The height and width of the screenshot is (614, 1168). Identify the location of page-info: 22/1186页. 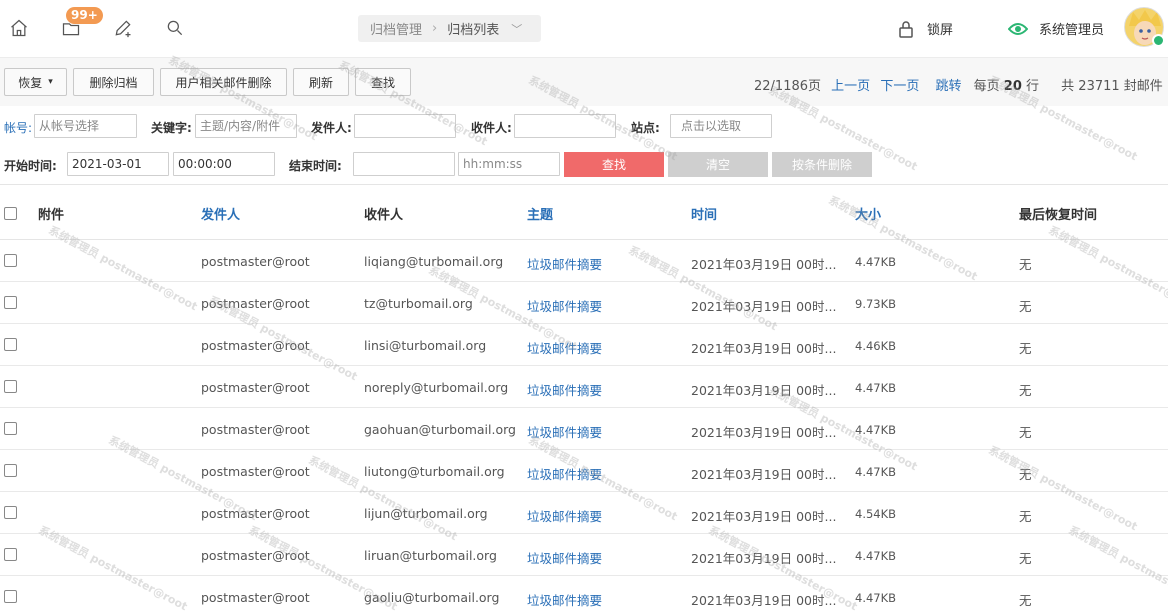
(788, 86).